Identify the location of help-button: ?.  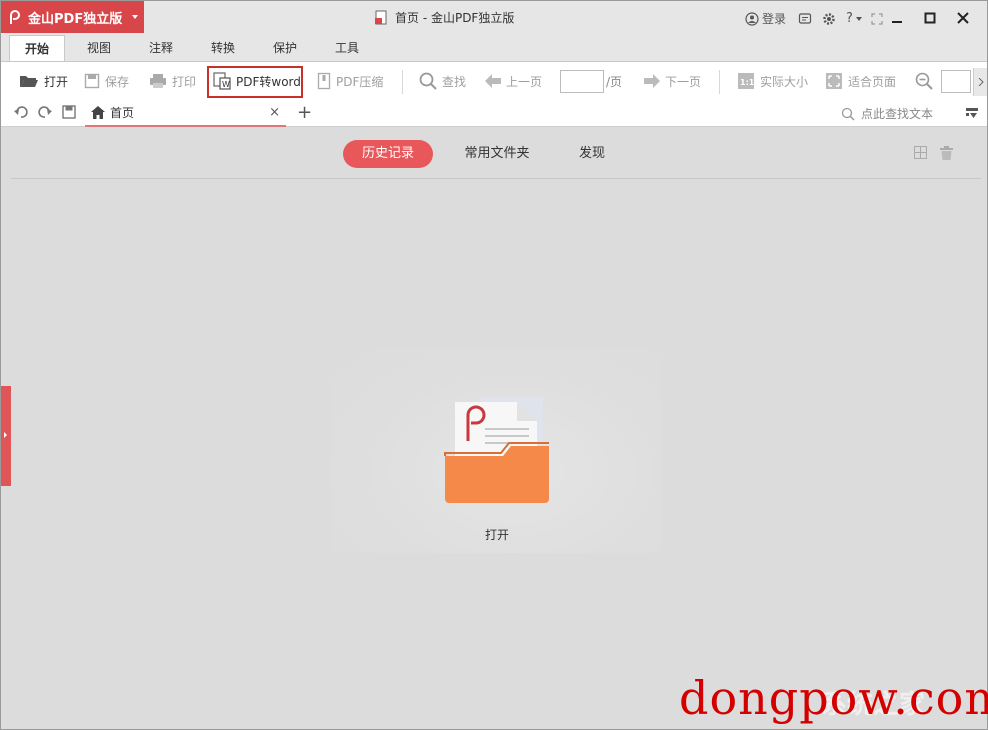
(849, 18).